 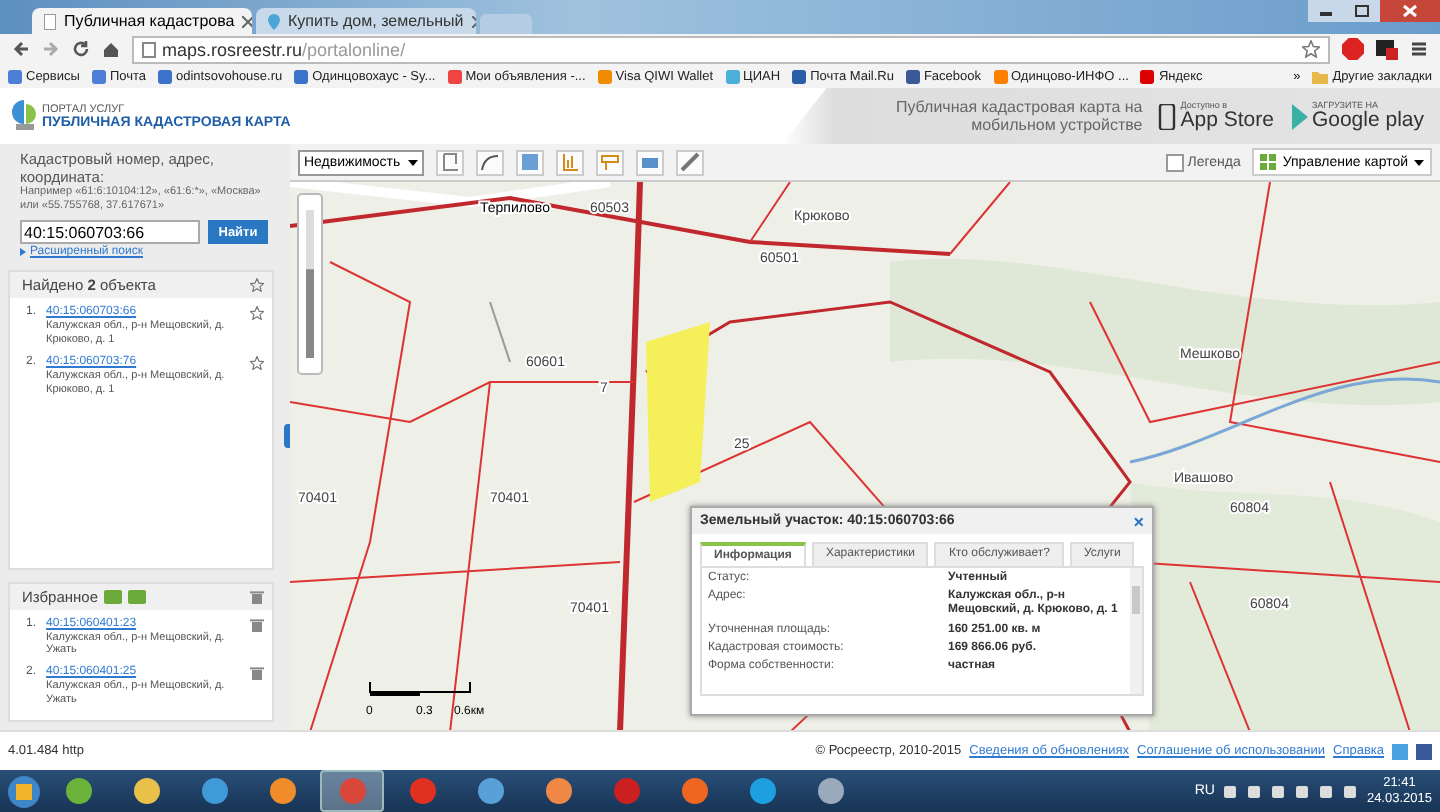 What do you see at coordinates (1138, 521) in the screenshot?
I see `close-button: ×` at bounding box center [1138, 521].